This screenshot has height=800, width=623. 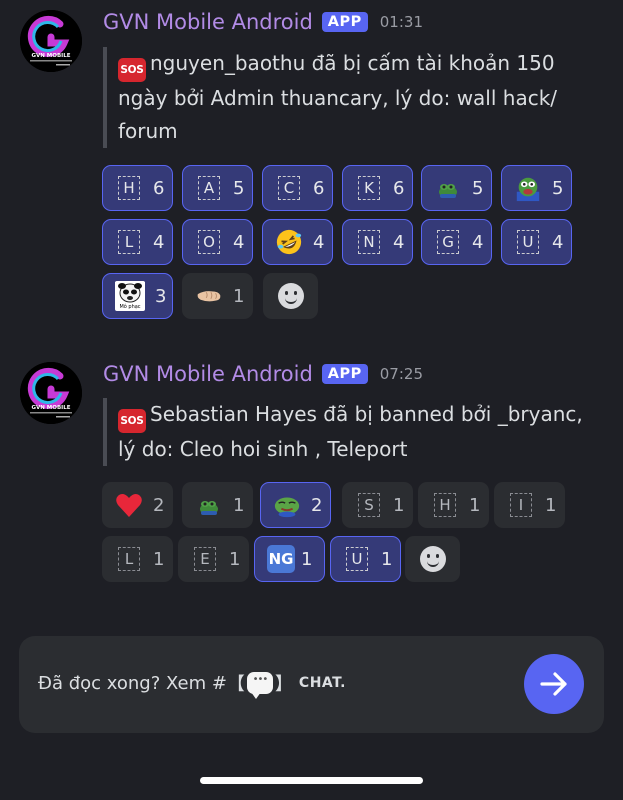 I want to click on reaction-letter-l: L4, so click(x=137, y=242).